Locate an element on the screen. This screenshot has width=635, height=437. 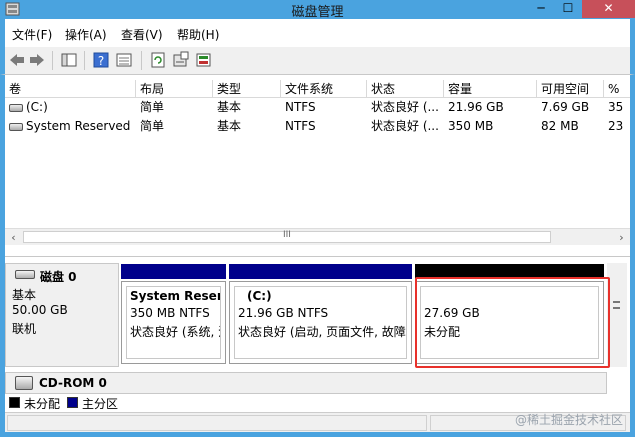
volume-name-cell: (C:) is located at coordinates (70, 107).